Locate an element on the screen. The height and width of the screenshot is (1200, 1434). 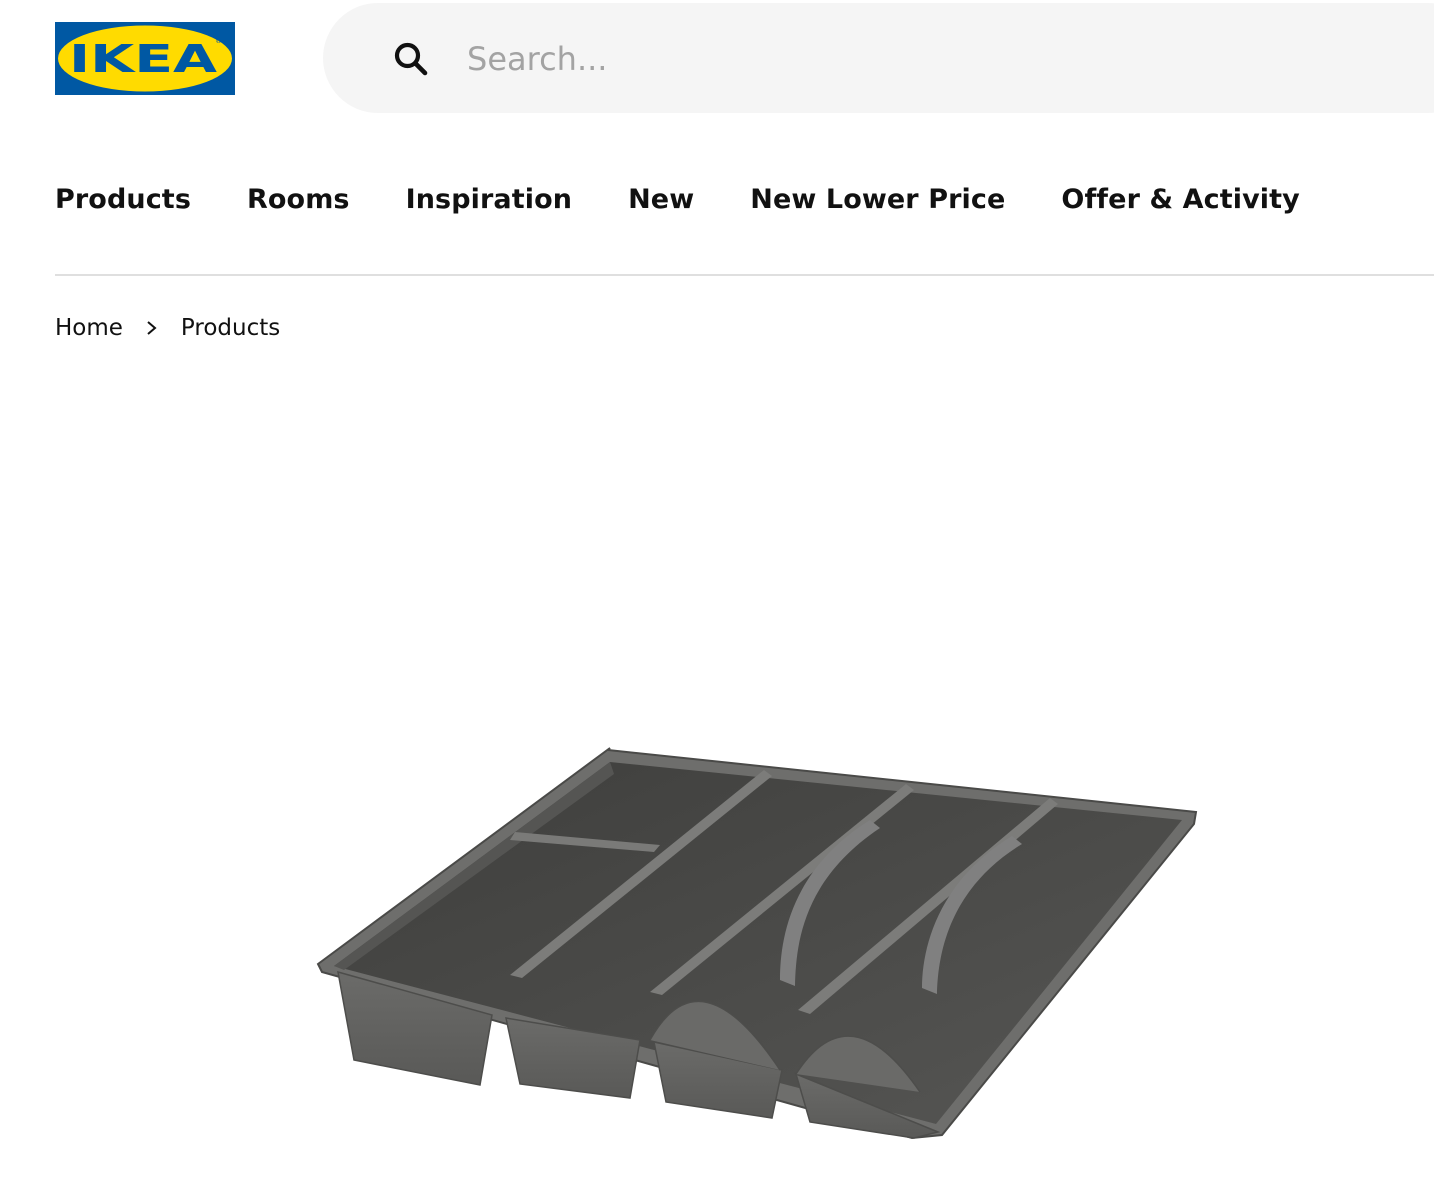
search-bar is located at coordinates (878, 58).